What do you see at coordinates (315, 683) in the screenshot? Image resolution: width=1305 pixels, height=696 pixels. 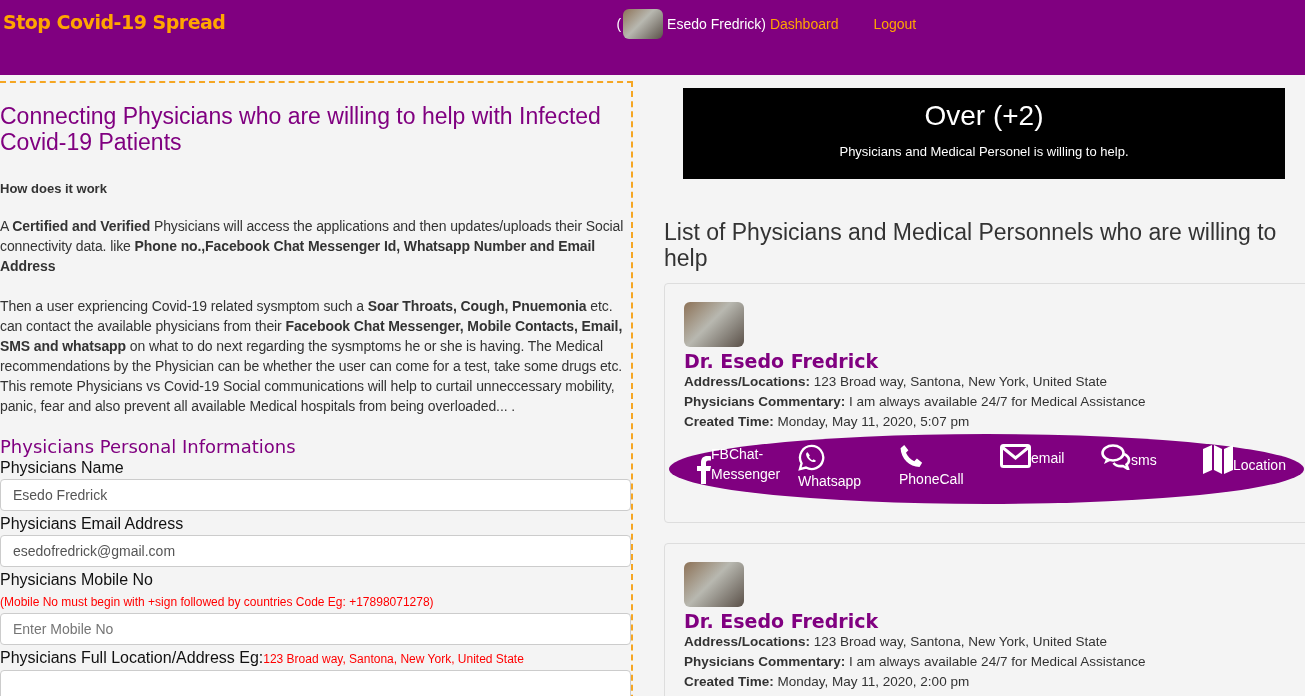 I see `input-field` at bounding box center [315, 683].